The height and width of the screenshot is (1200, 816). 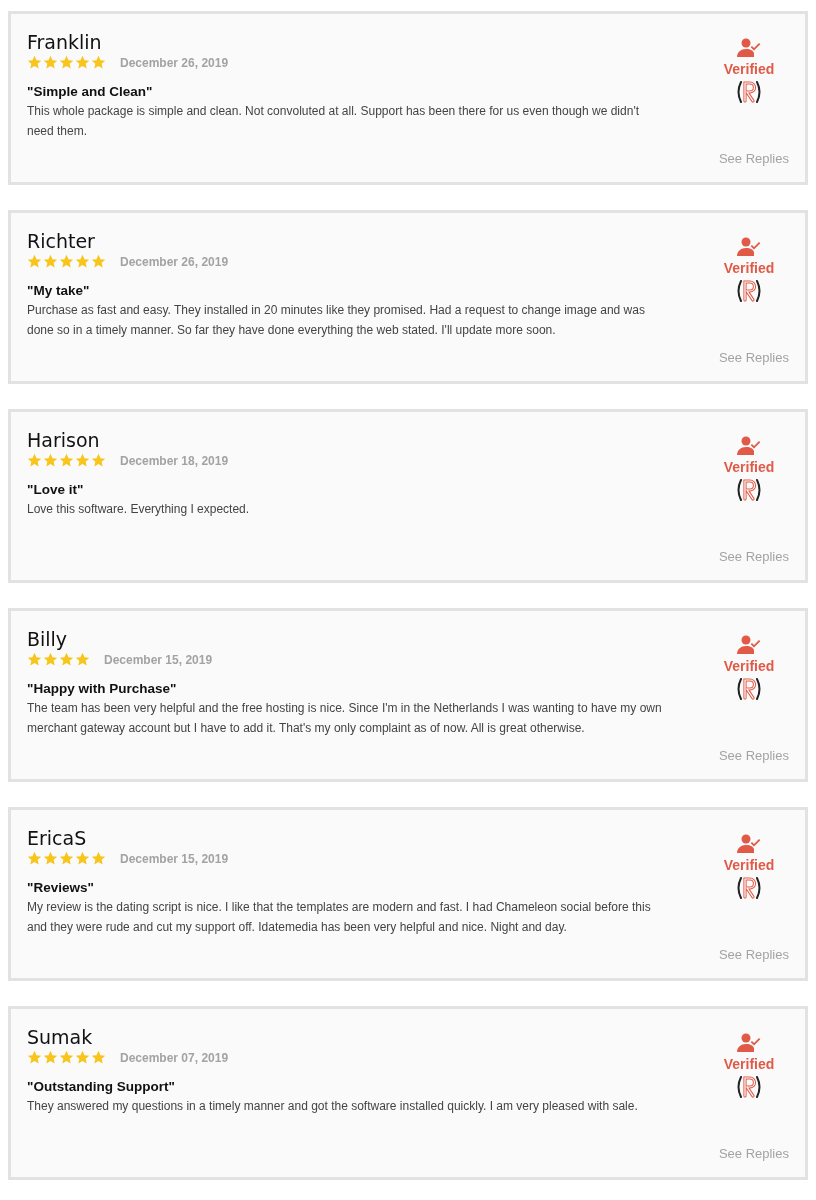 I want to click on review-title: "Outstanding Support", so click(x=101, y=1086).